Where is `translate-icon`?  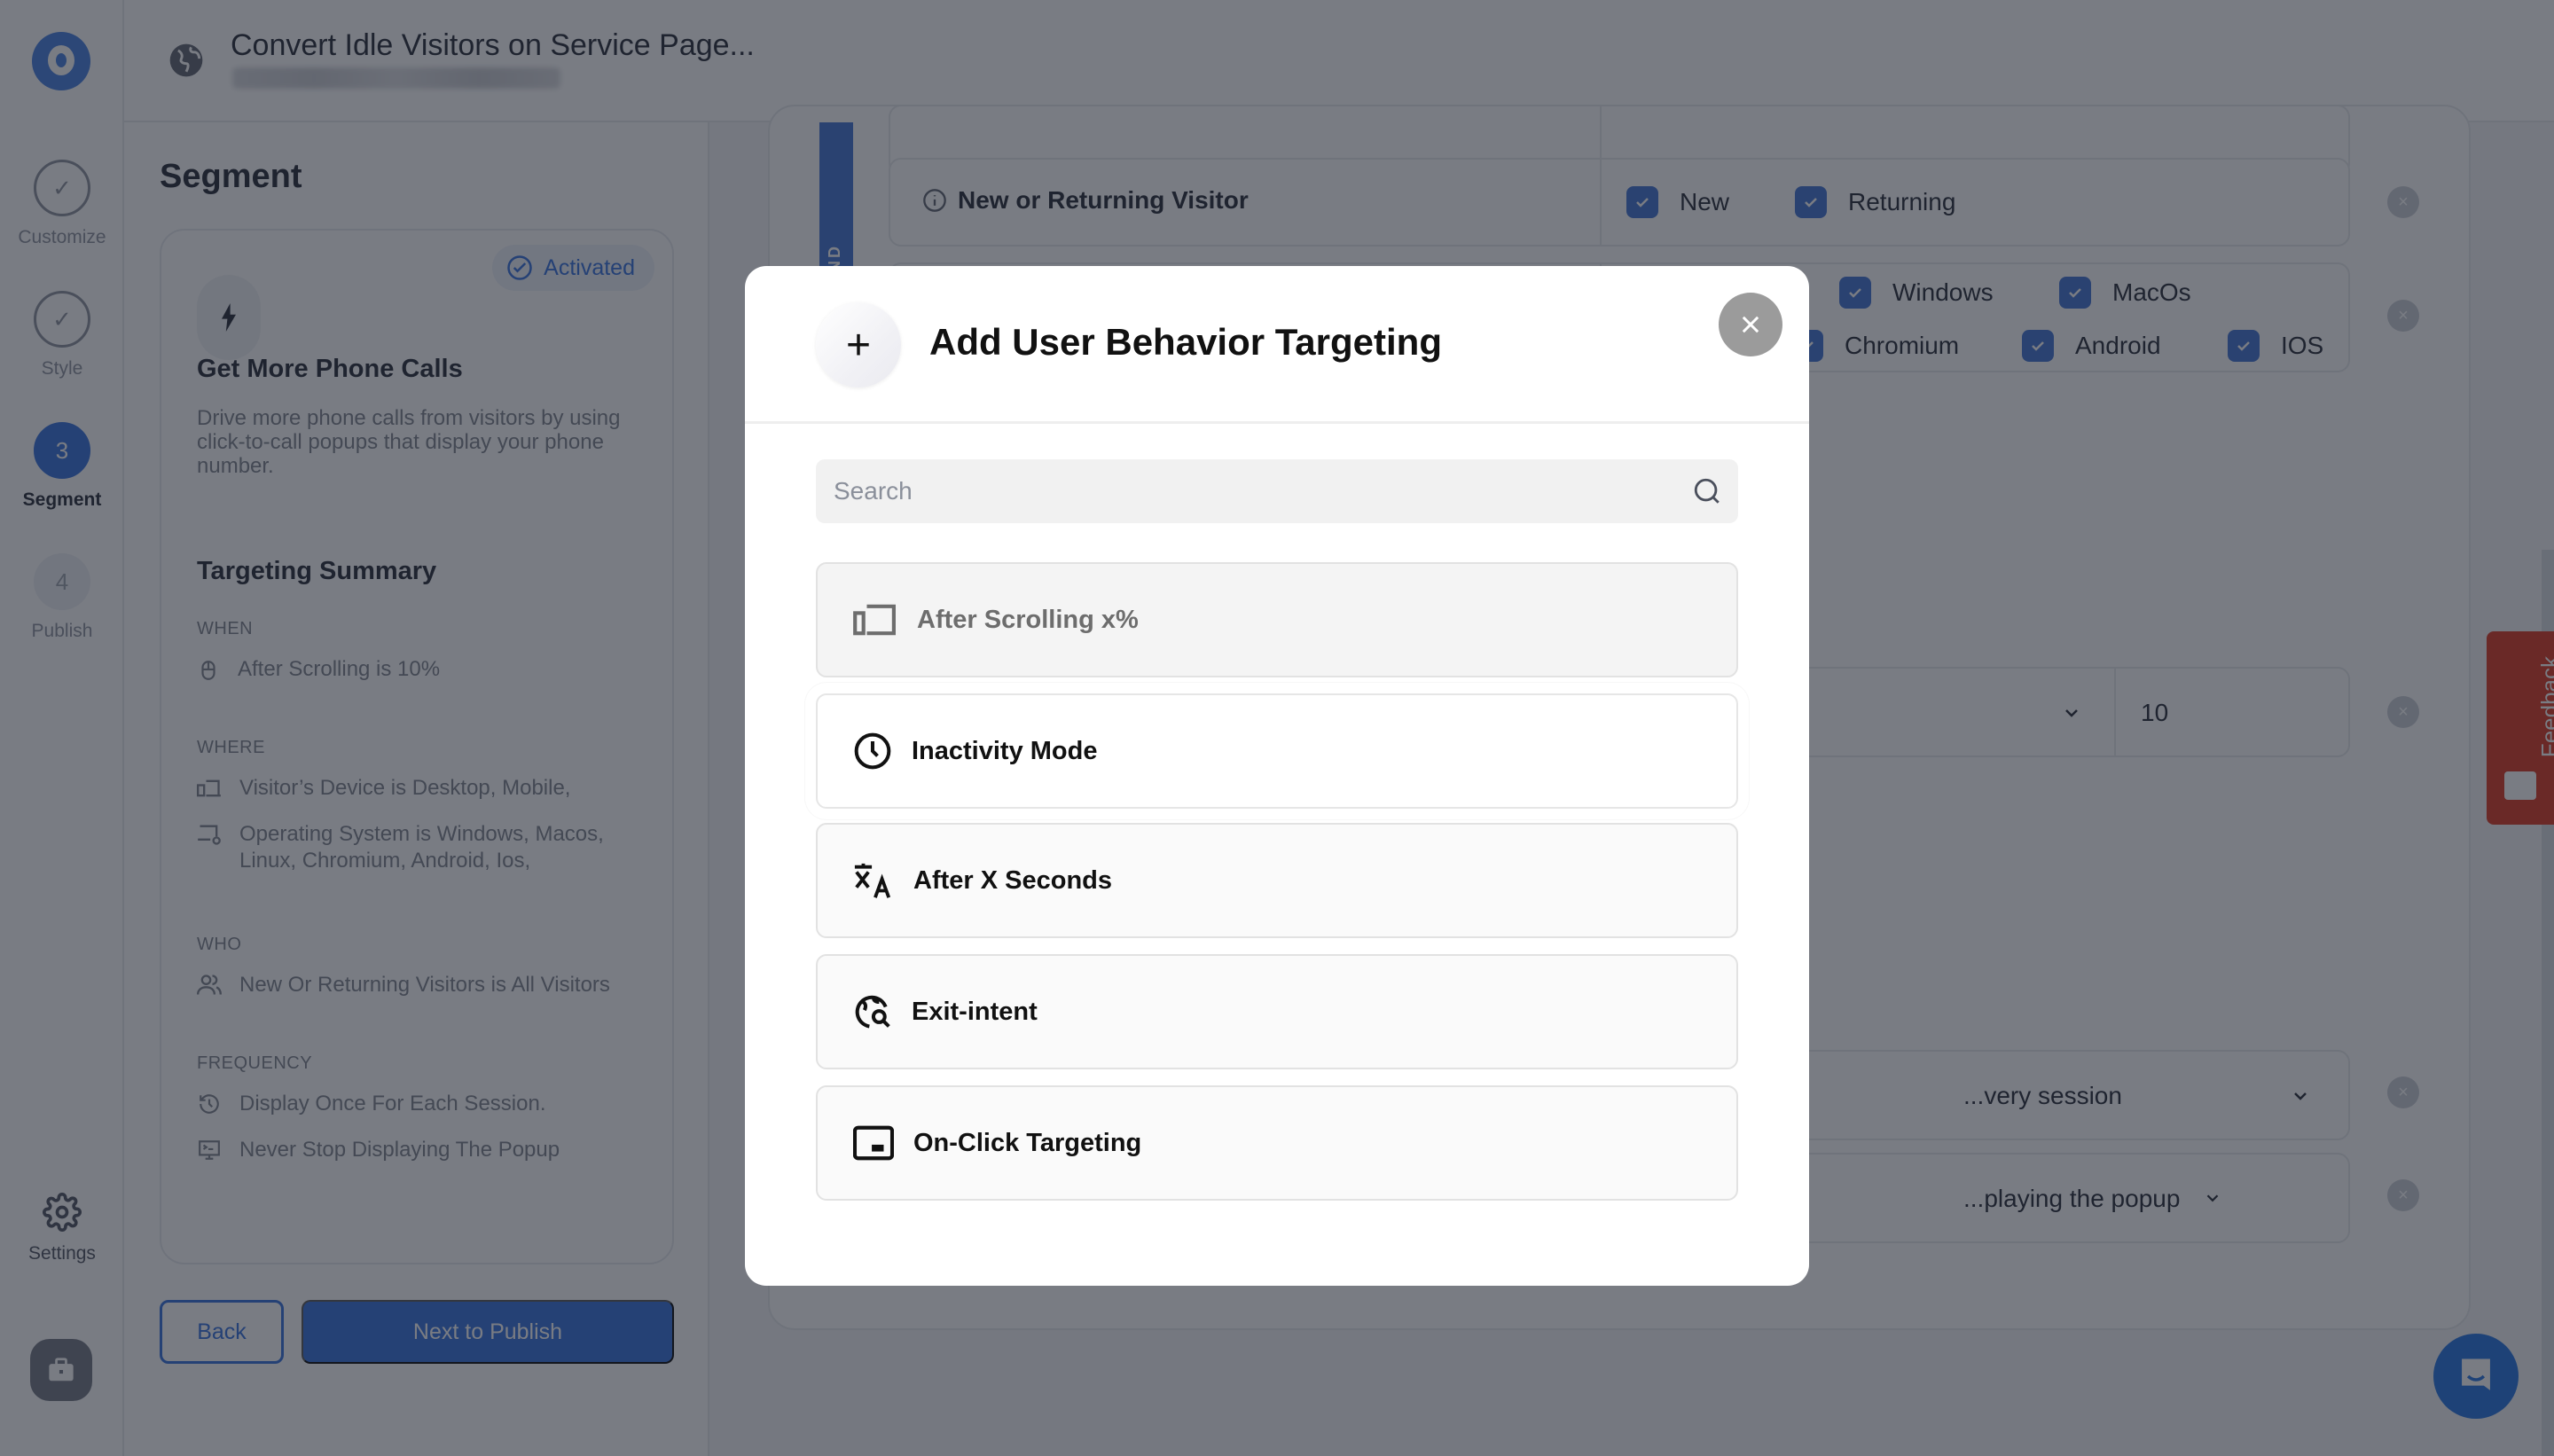
translate-icon is located at coordinates (872, 880).